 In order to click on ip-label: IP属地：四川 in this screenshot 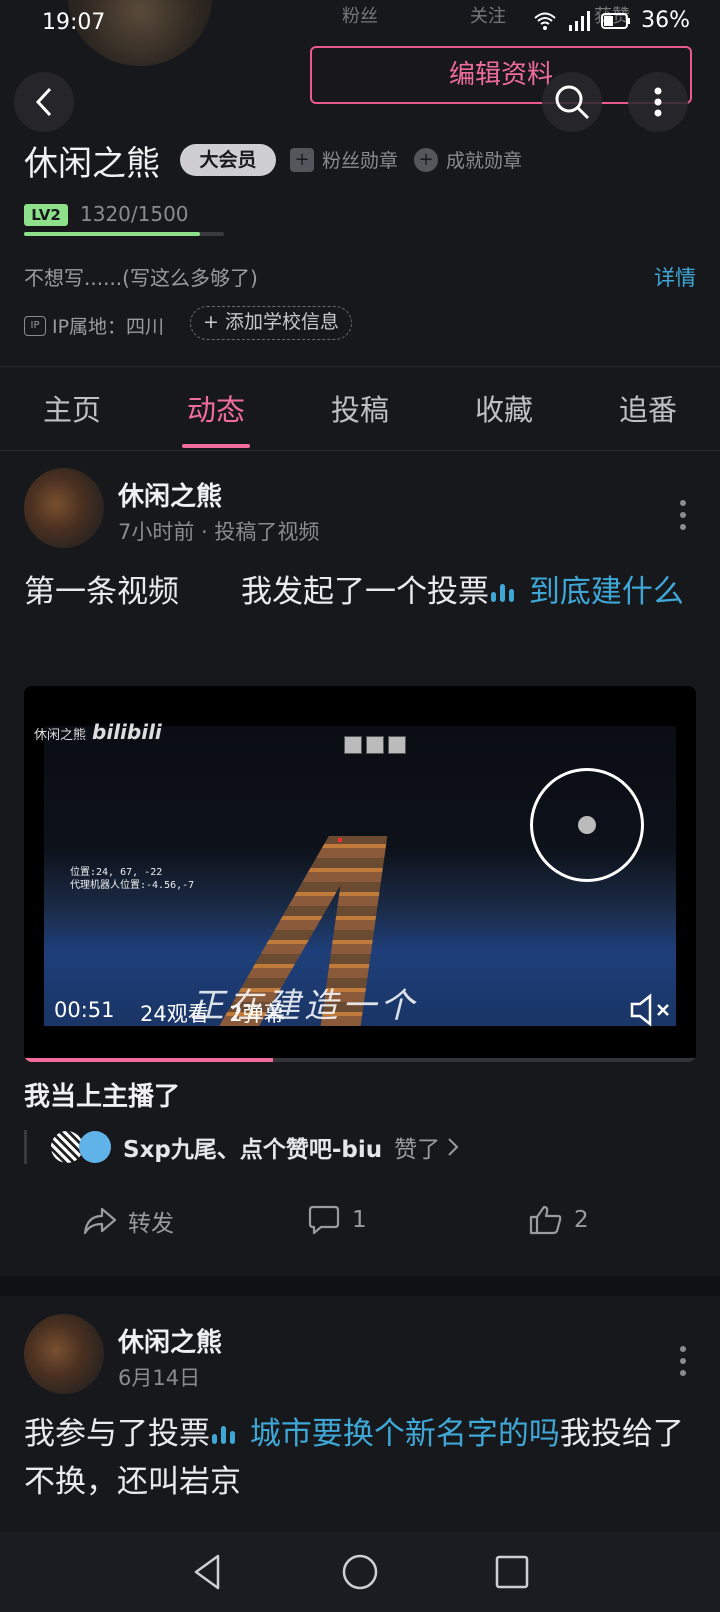, I will do `click(108, 327)`.